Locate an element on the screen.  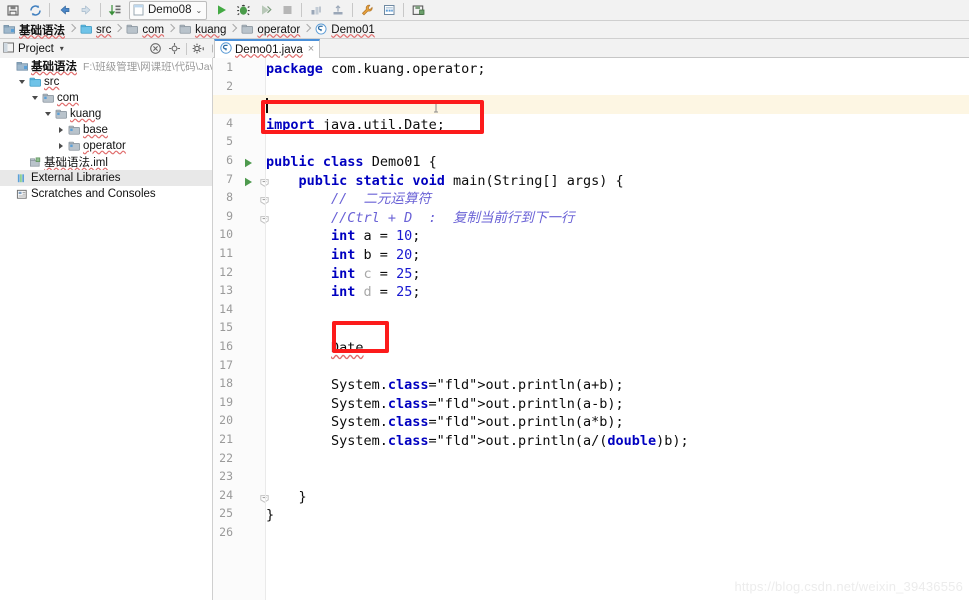
gutter-line-number: 19 is located at coordinates (226, 401).